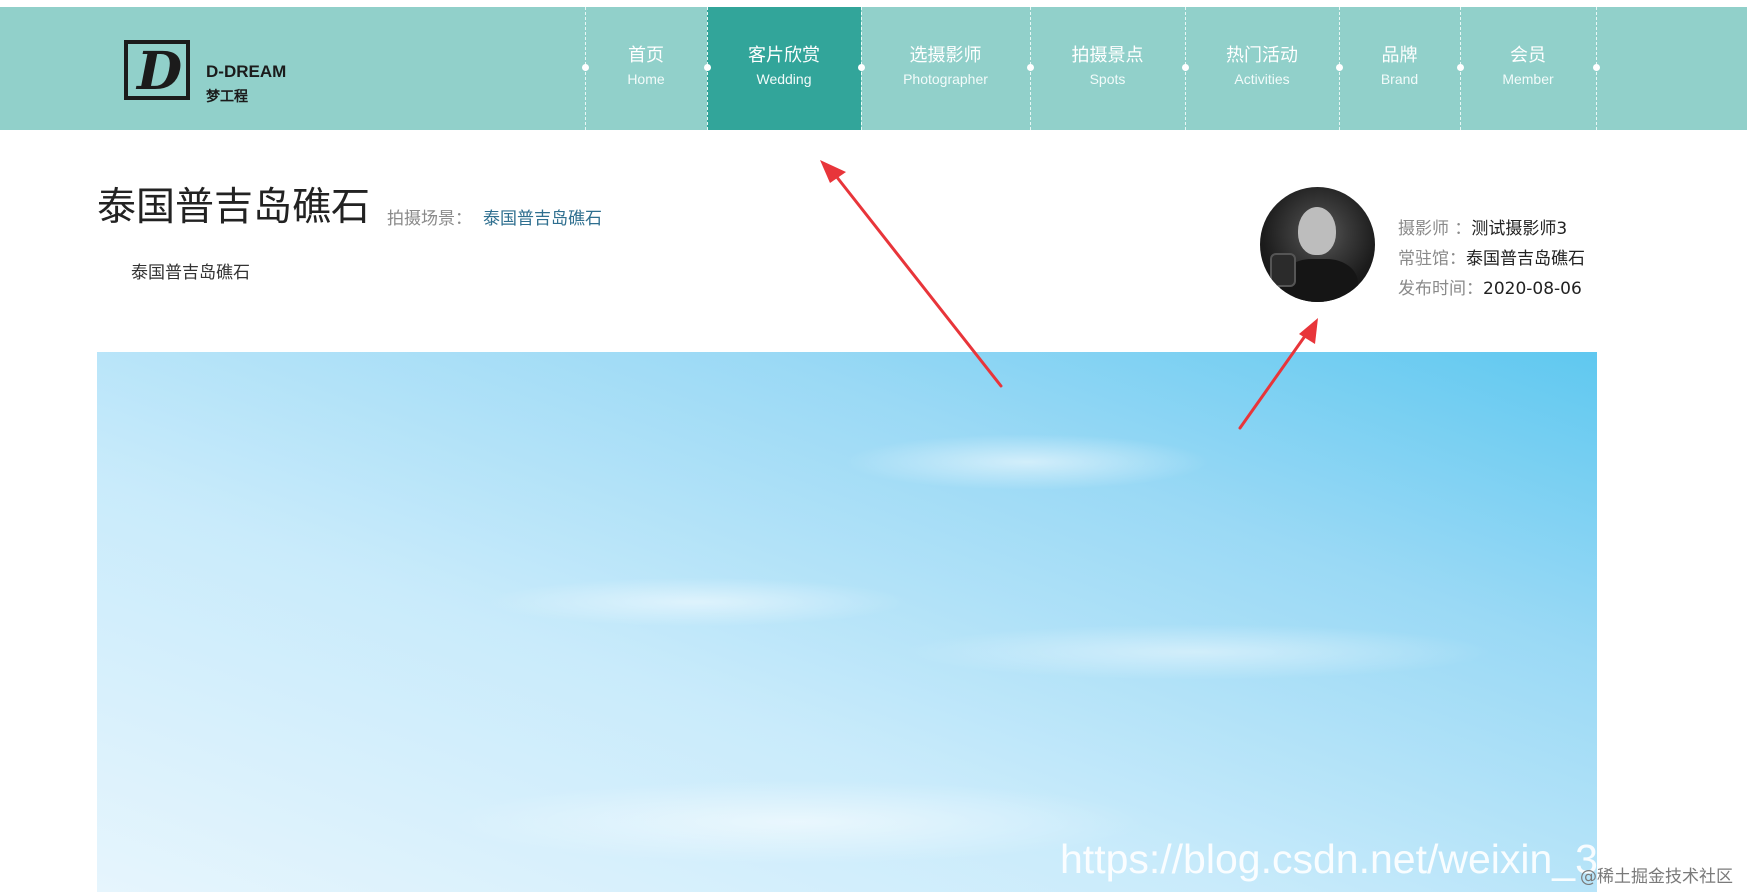 This screenshot has height=892, width=1747. I want to click on nav-item-spots: 拍摄景点 Spots, so click(1107, 68).